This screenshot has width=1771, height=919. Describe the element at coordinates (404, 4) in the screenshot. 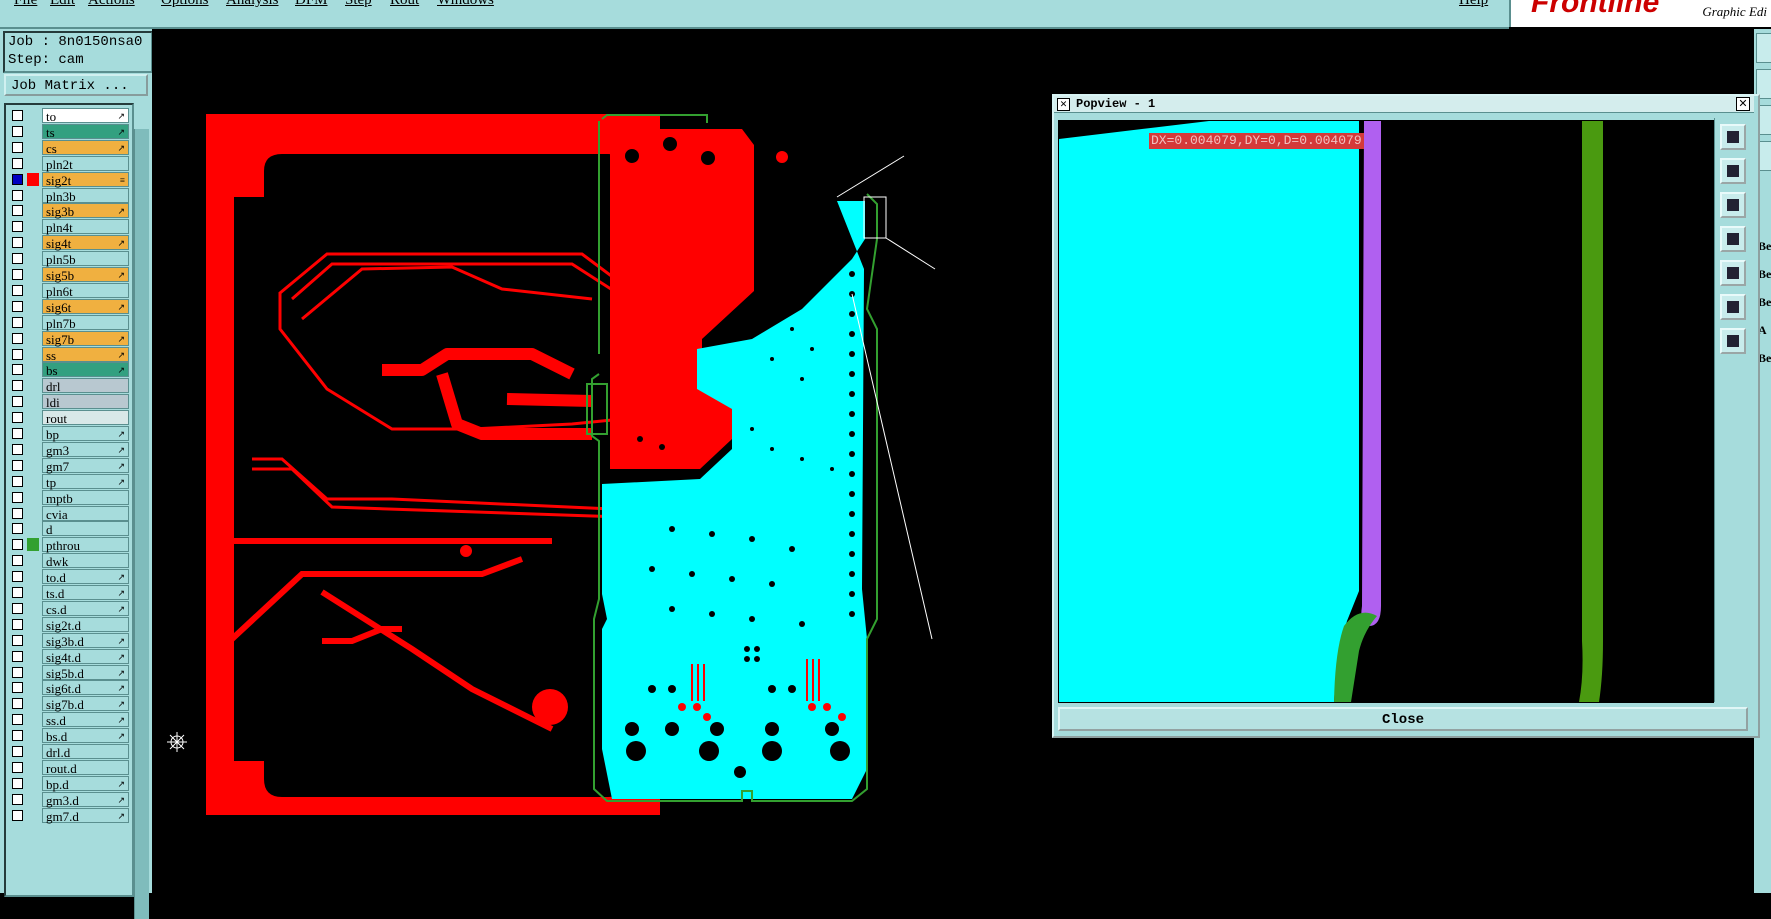

I see `menu-rout: Rout` at that location.